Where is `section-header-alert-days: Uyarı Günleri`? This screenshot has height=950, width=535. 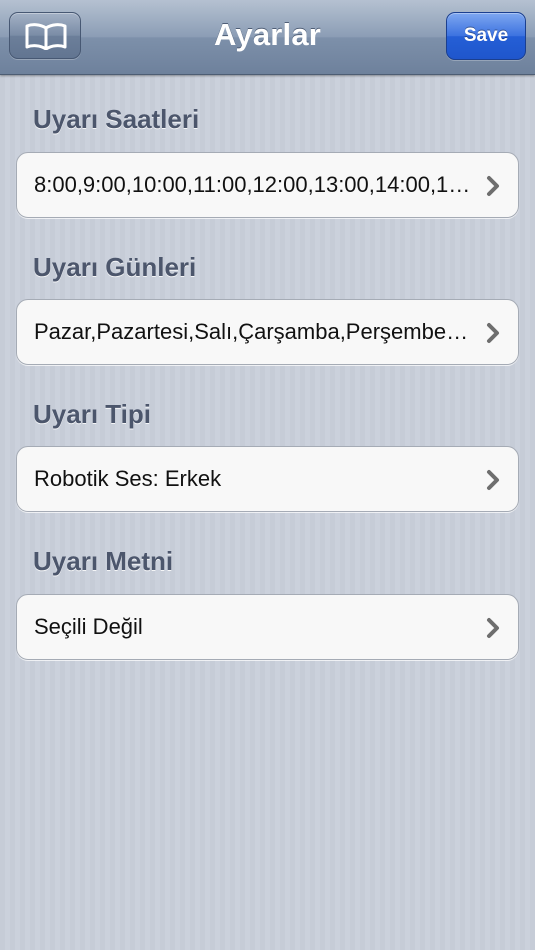 section-header-alert-days: Uyarı Günleri is located at coordinates (115, 267).